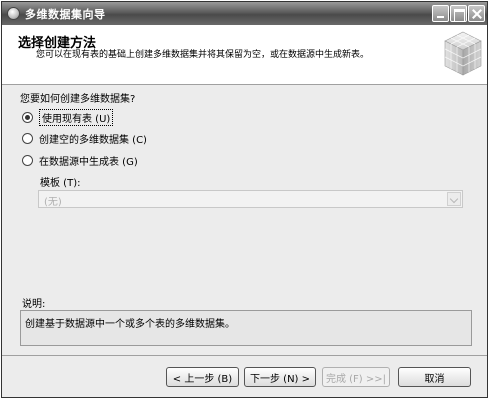 The width and height of the screenshot is (489, 399). Describe the element at coordinates (34, 304) in the screenshot. I see `description-label: 说明:` at that location.